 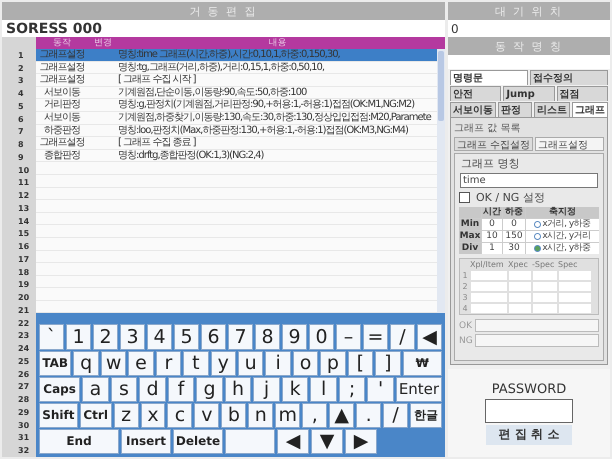 What do you see at coordinates (569, 144) in the screenshot?
I see `tab: 그래프설정` at bounding box center [569, 144].